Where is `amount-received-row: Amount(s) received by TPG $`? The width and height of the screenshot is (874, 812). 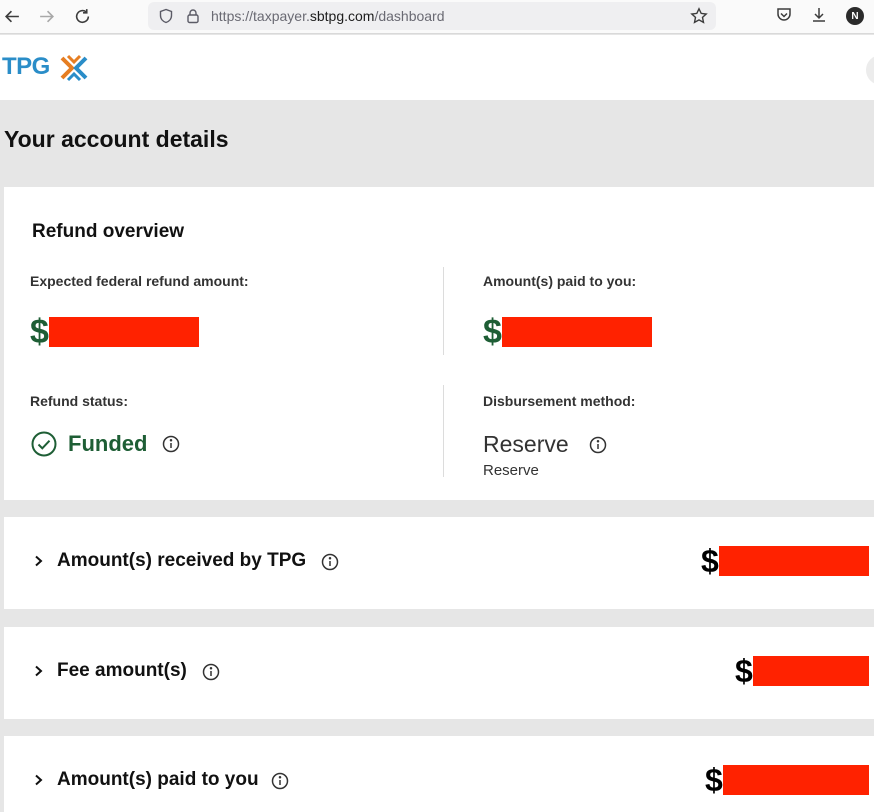 amount-received-row: Amount(s) received by TPG $ is located at coordinates (439, 563).